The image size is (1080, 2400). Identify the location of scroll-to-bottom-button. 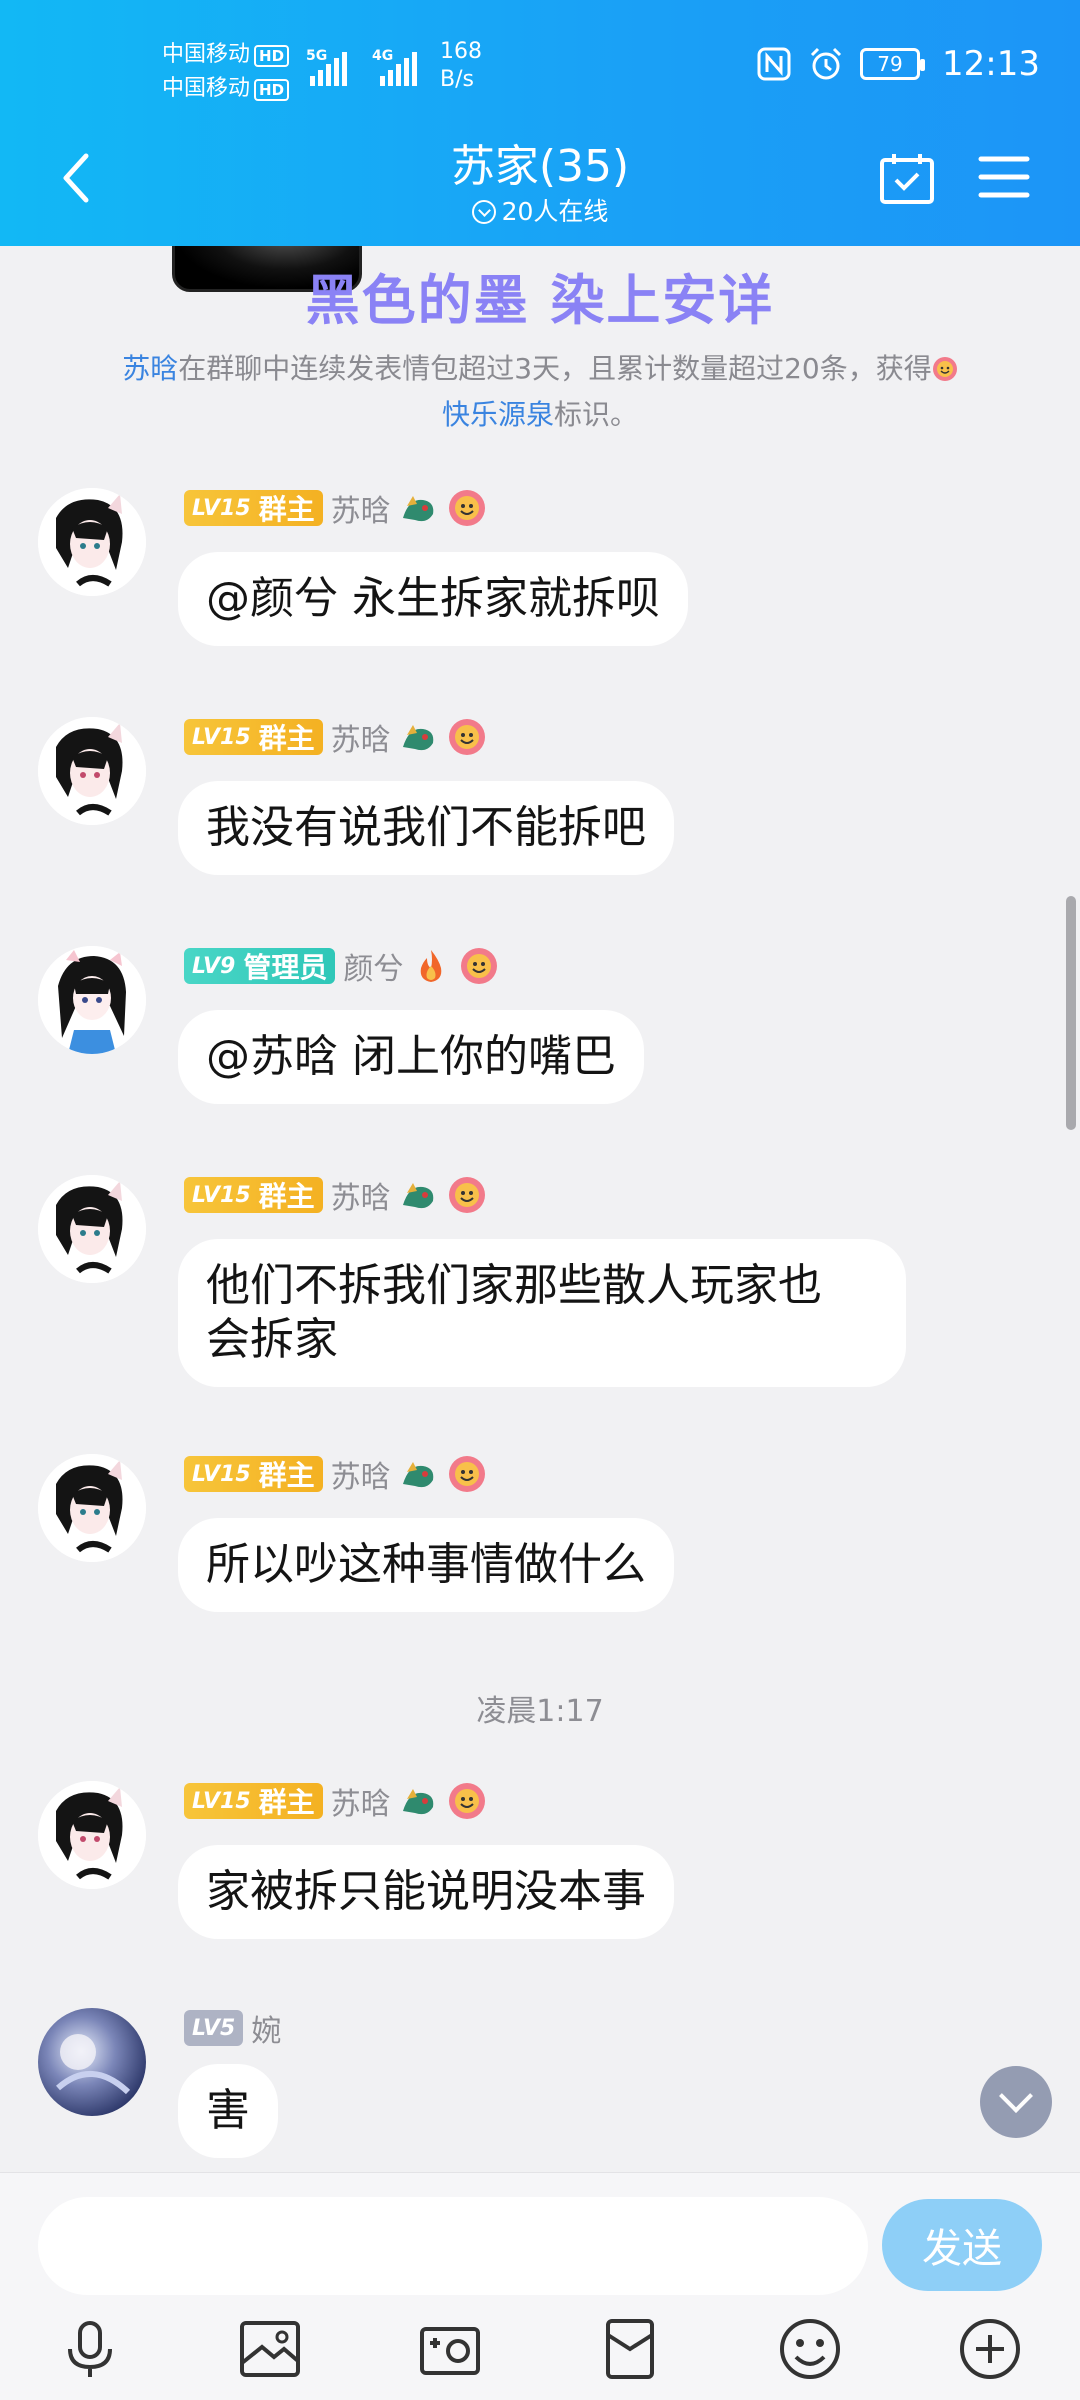
(1016, 2102).